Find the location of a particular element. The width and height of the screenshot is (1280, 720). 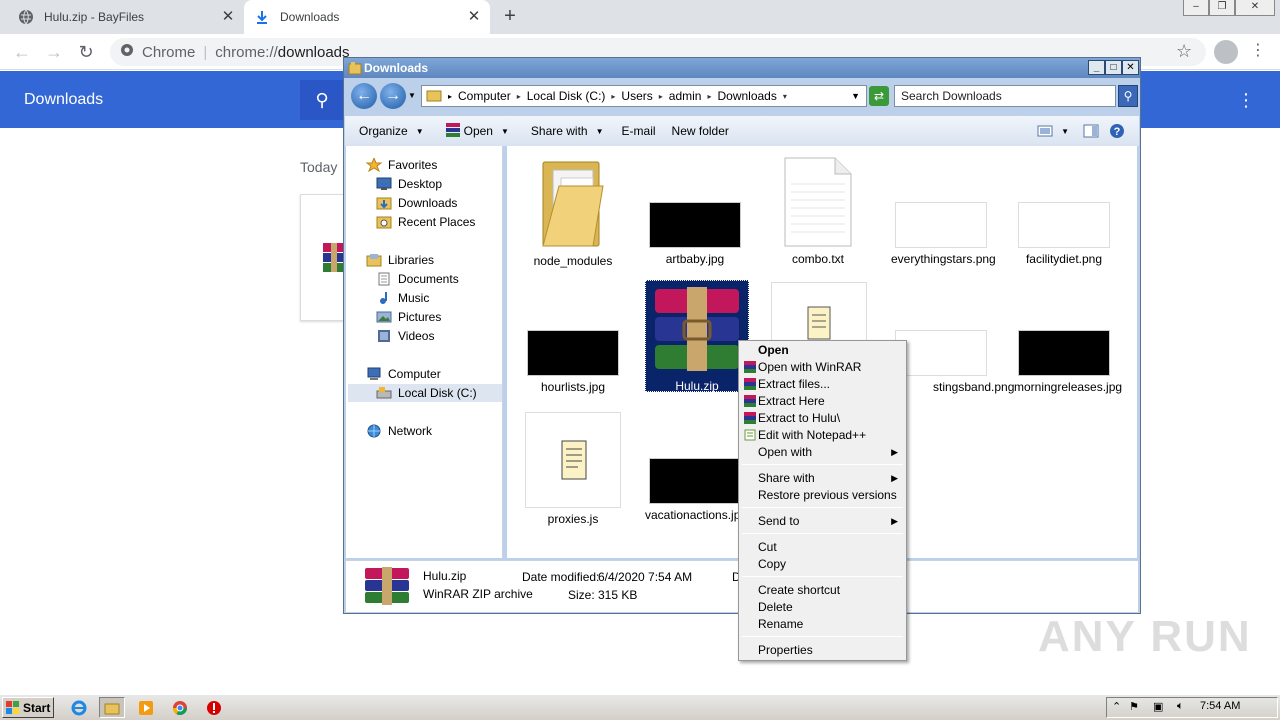

details-size-value: 315 KB is located at coordinates (618, 595).